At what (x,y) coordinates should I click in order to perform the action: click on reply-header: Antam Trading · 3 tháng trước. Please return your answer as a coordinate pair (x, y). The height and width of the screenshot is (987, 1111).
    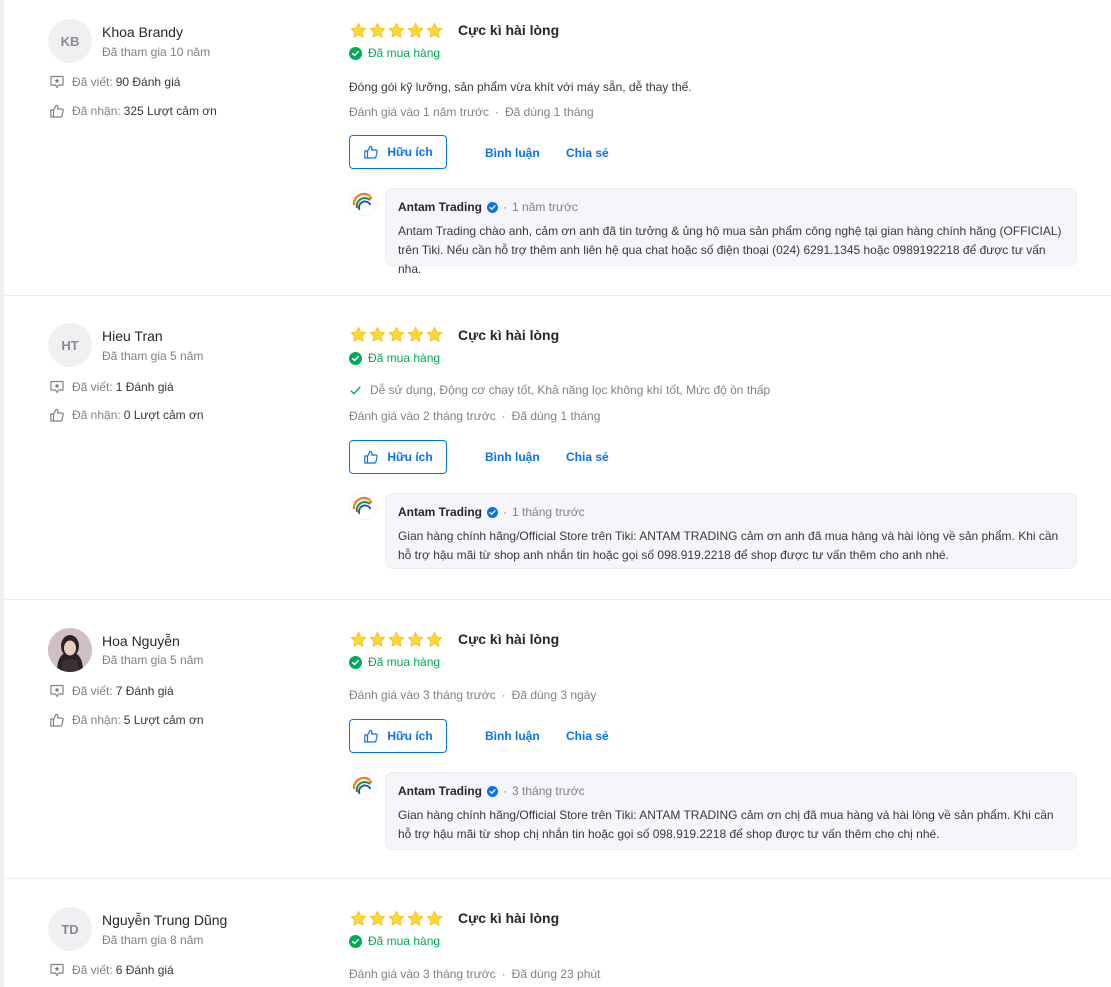
    Looking at the image, I should click on (491, 791).